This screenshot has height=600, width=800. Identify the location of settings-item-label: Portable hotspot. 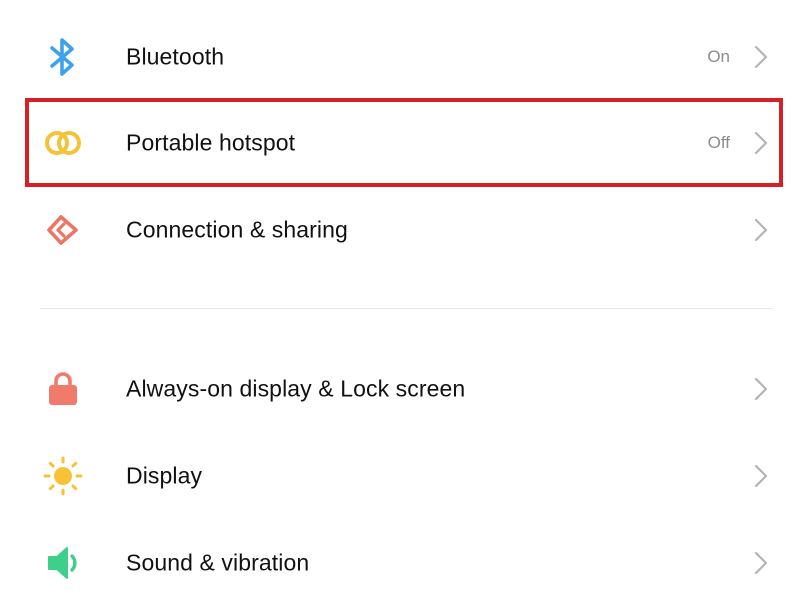
(211, 142).